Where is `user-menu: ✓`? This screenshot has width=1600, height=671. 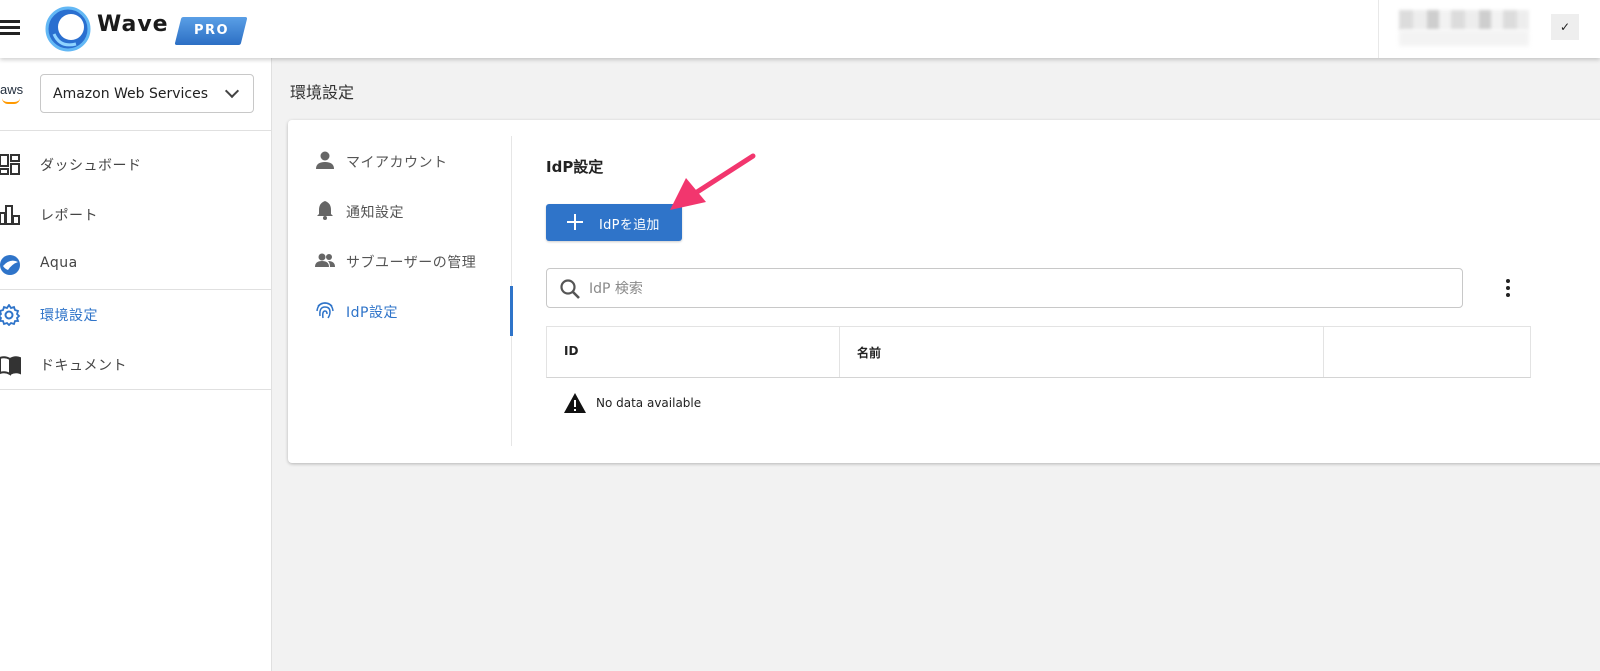 user-menu: ✓ is located at coordinates (1489, 29).